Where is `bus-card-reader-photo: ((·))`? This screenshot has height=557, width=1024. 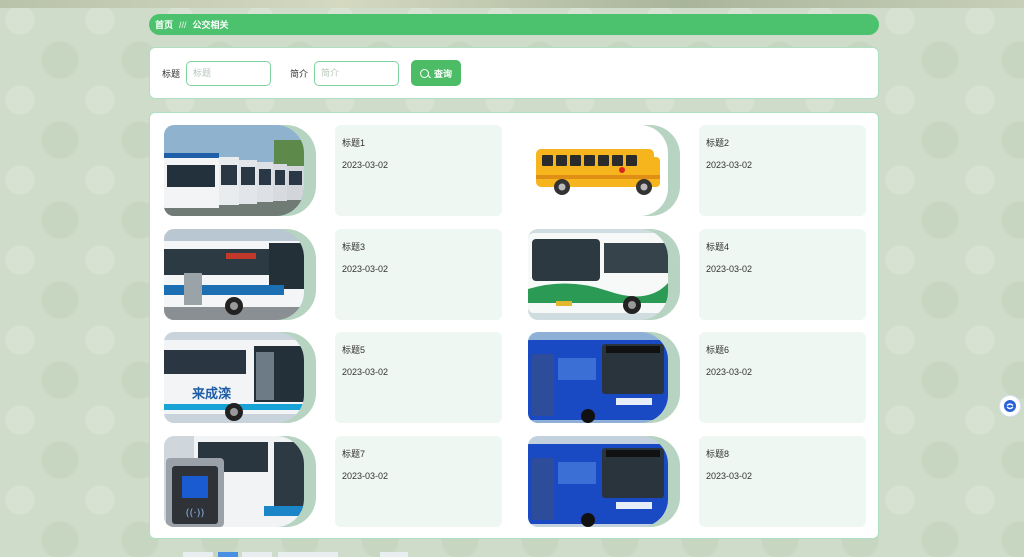
bus-card-reader-photo: ((·)) is located at coordinates (234, 481).